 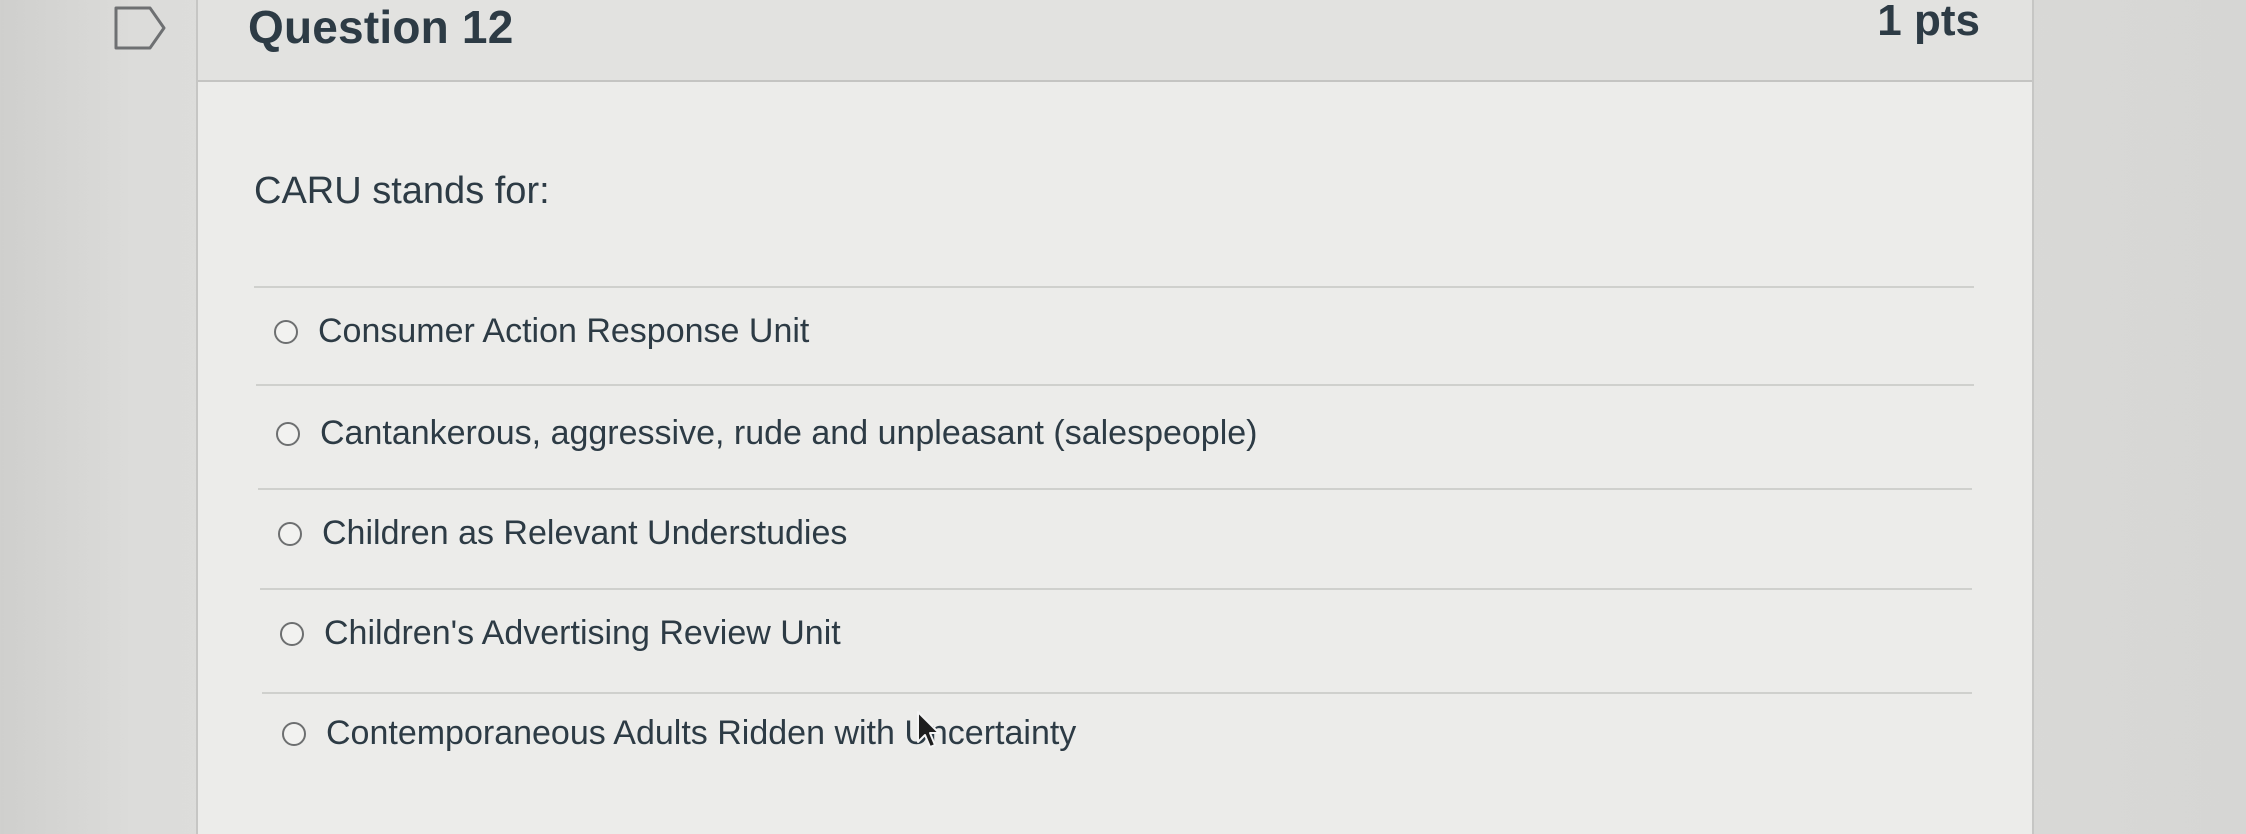 I want to click on answer-option-4: Children's Advertising Review Unit, so click(x=560, y=633).